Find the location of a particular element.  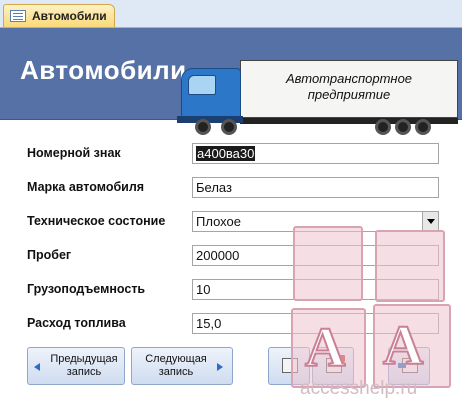

label-fuel-consumption: Расход топлива is located at coordinates (76, 323).